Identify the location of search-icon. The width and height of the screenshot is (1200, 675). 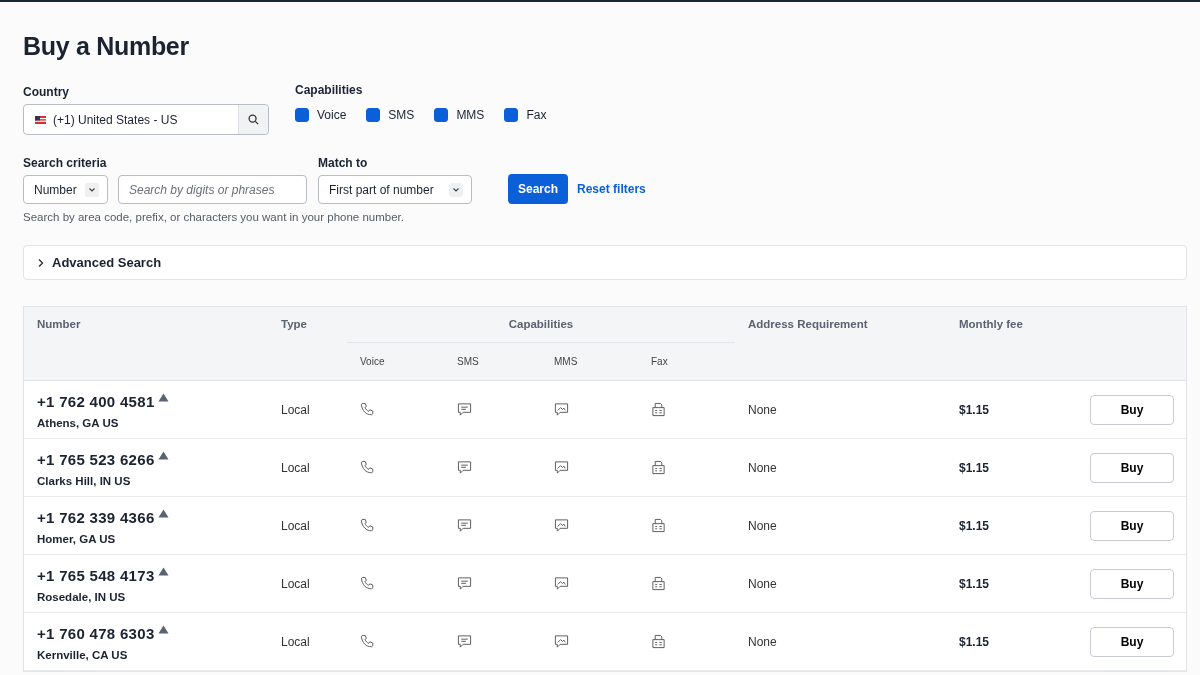
(253, 119).